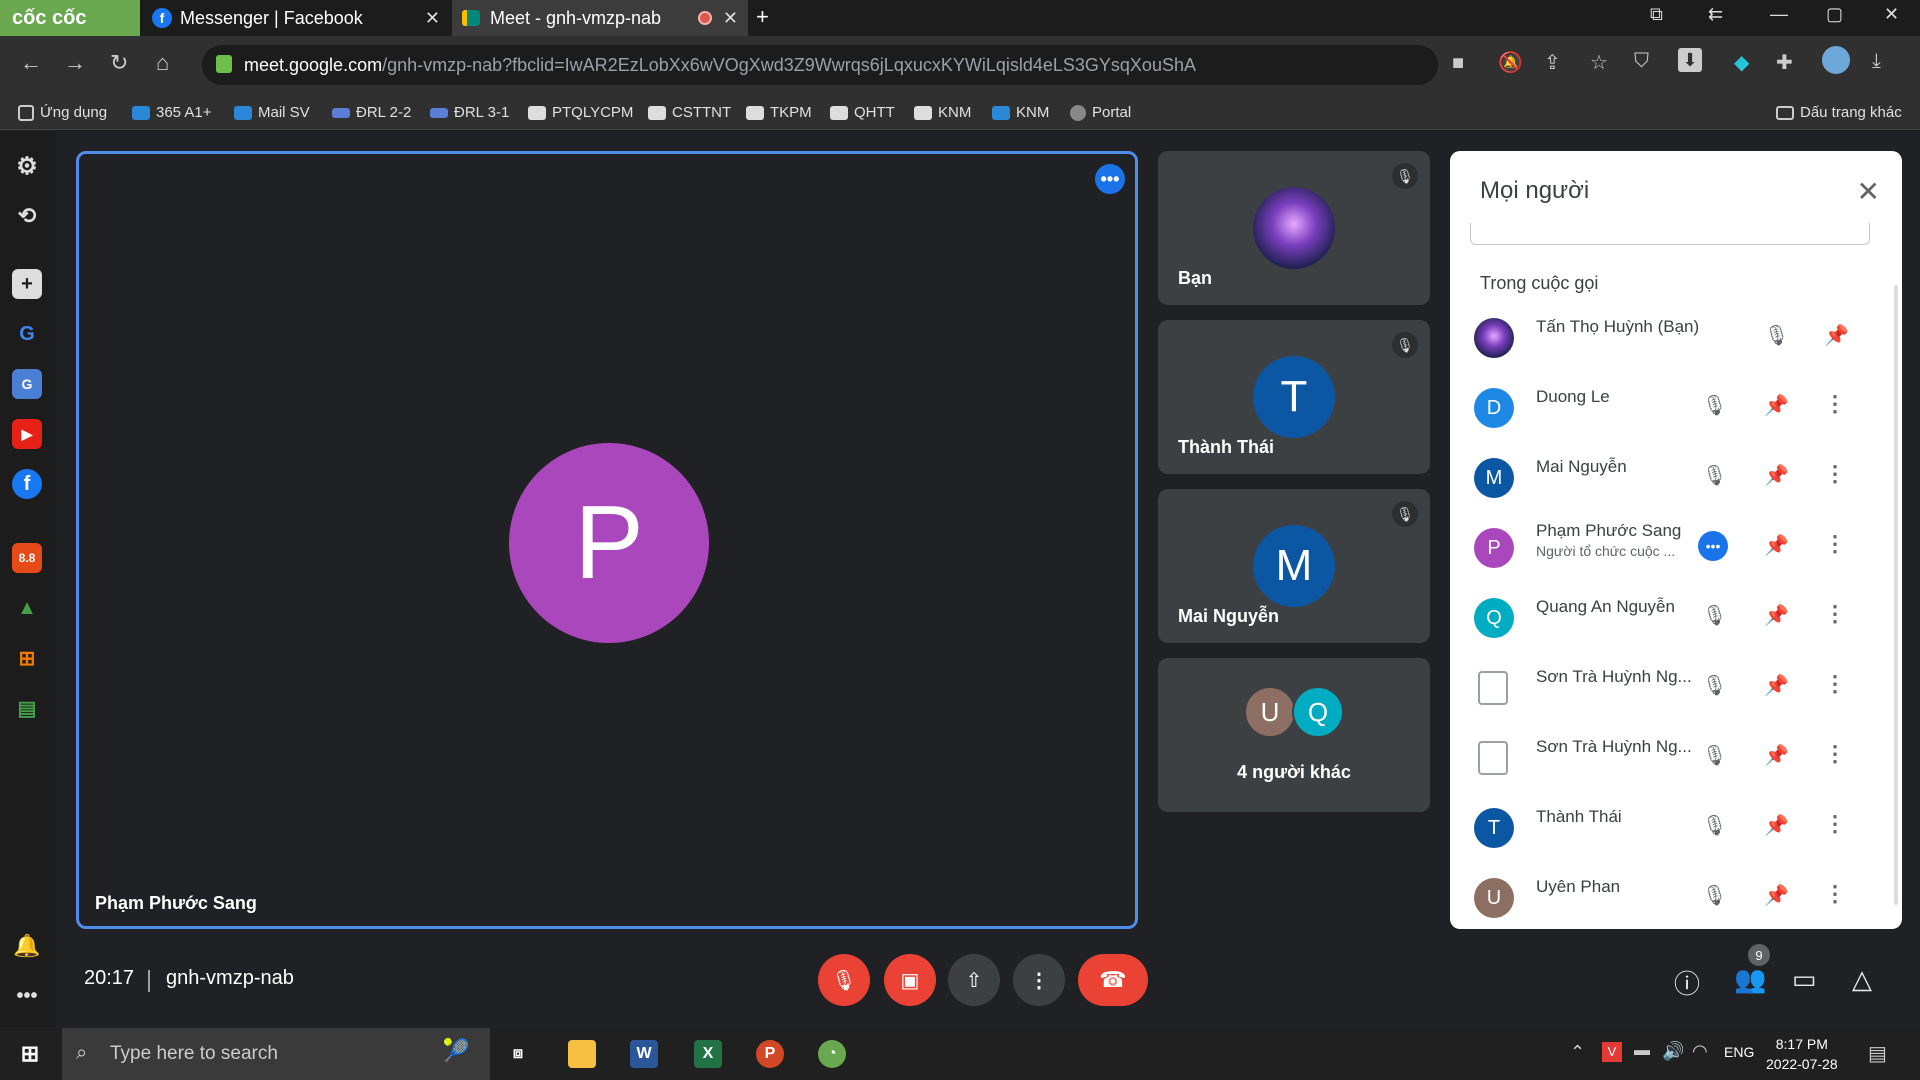 This screenshot has width=1920, height=1080. Describe the element at coordinates (1660, 826) in the screenshot. I see `participant-row: T Thành Thái 🎙 📌 ⋮` at that location.